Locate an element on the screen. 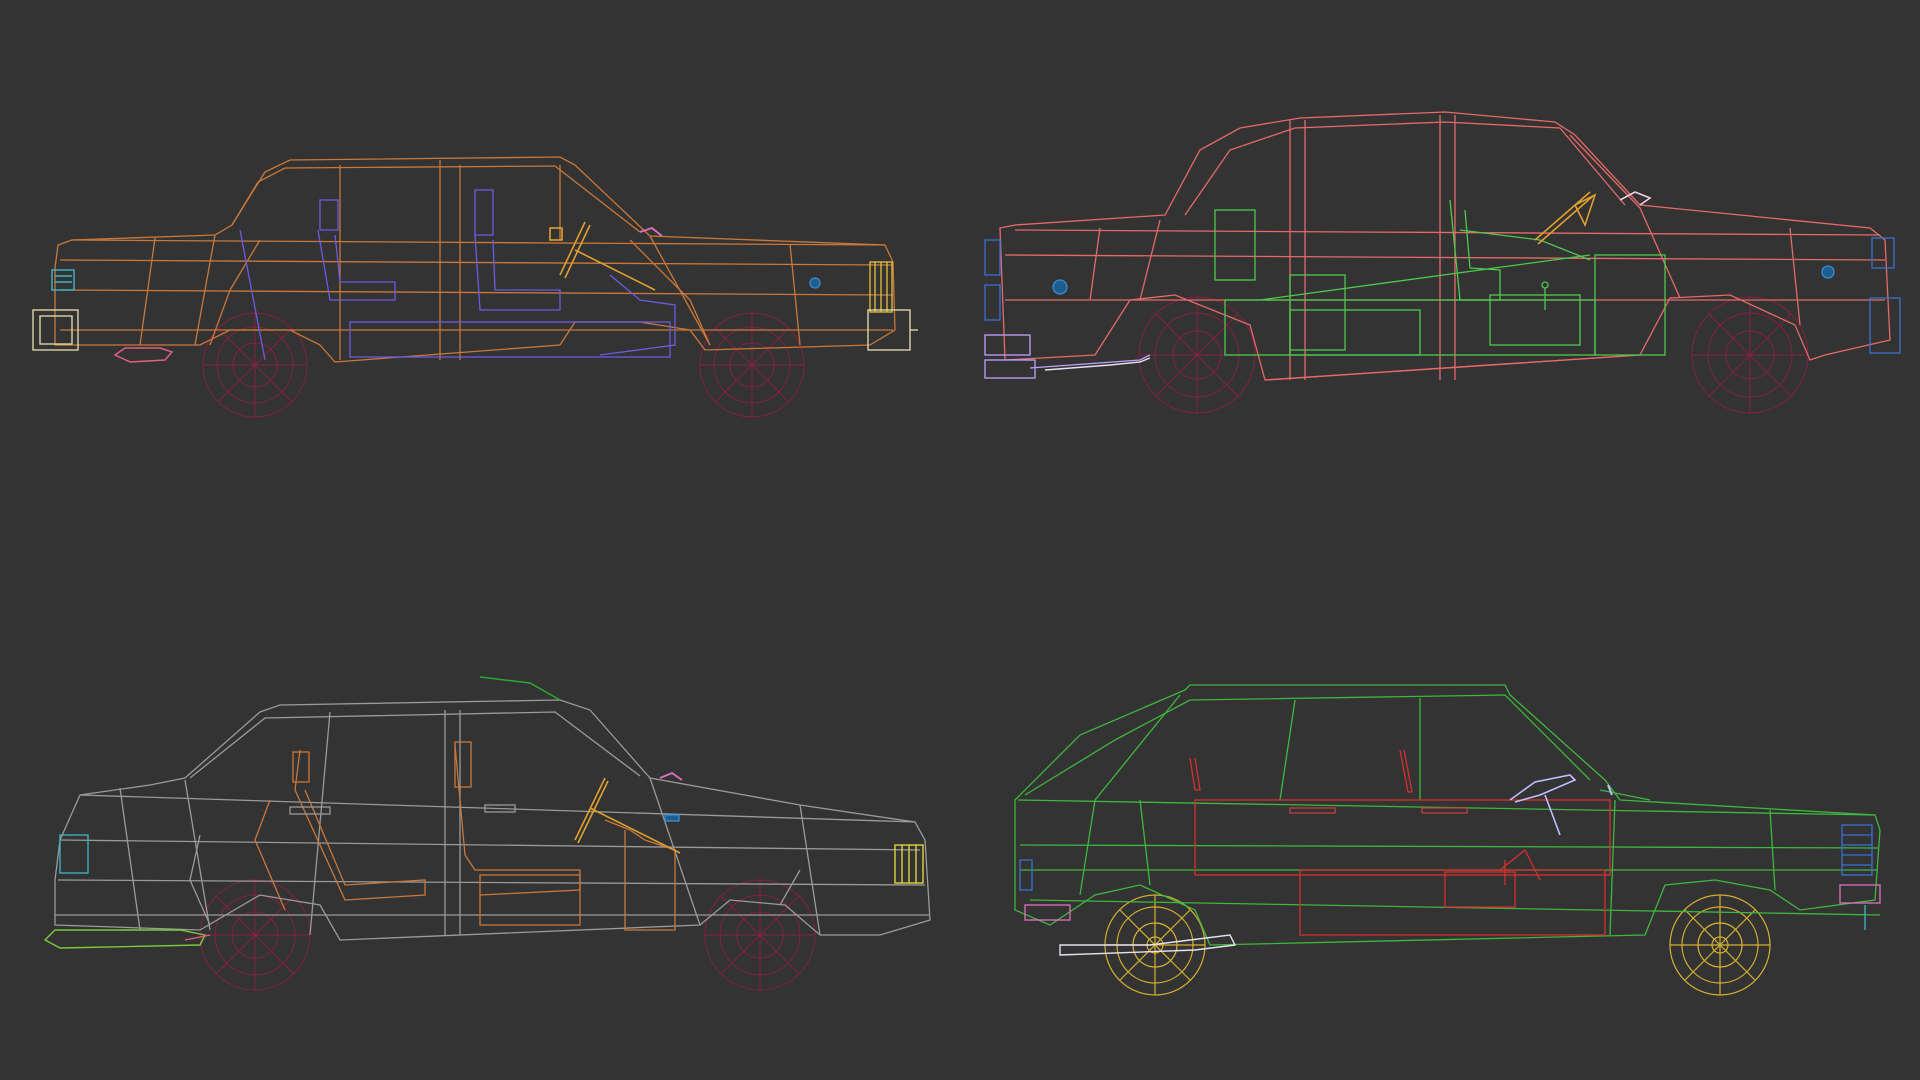  headlight-lamp is located at coordinates (1060, 287).